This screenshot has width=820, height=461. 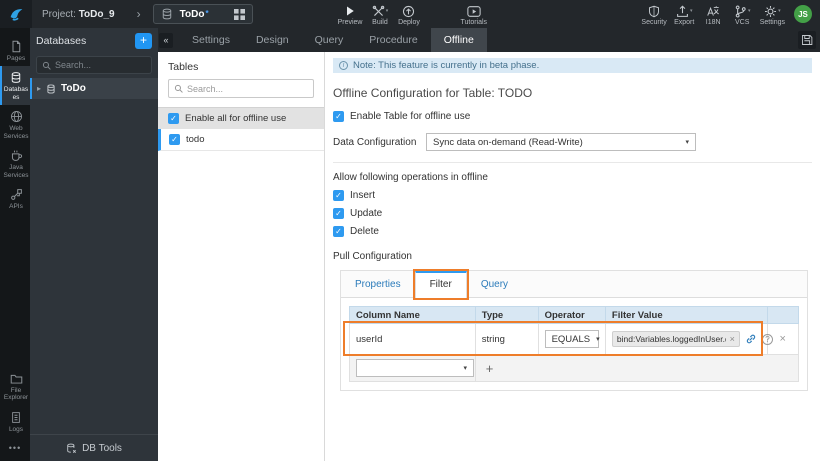 I want to click on new-column-select: ▾, so click(x=415, y=368).